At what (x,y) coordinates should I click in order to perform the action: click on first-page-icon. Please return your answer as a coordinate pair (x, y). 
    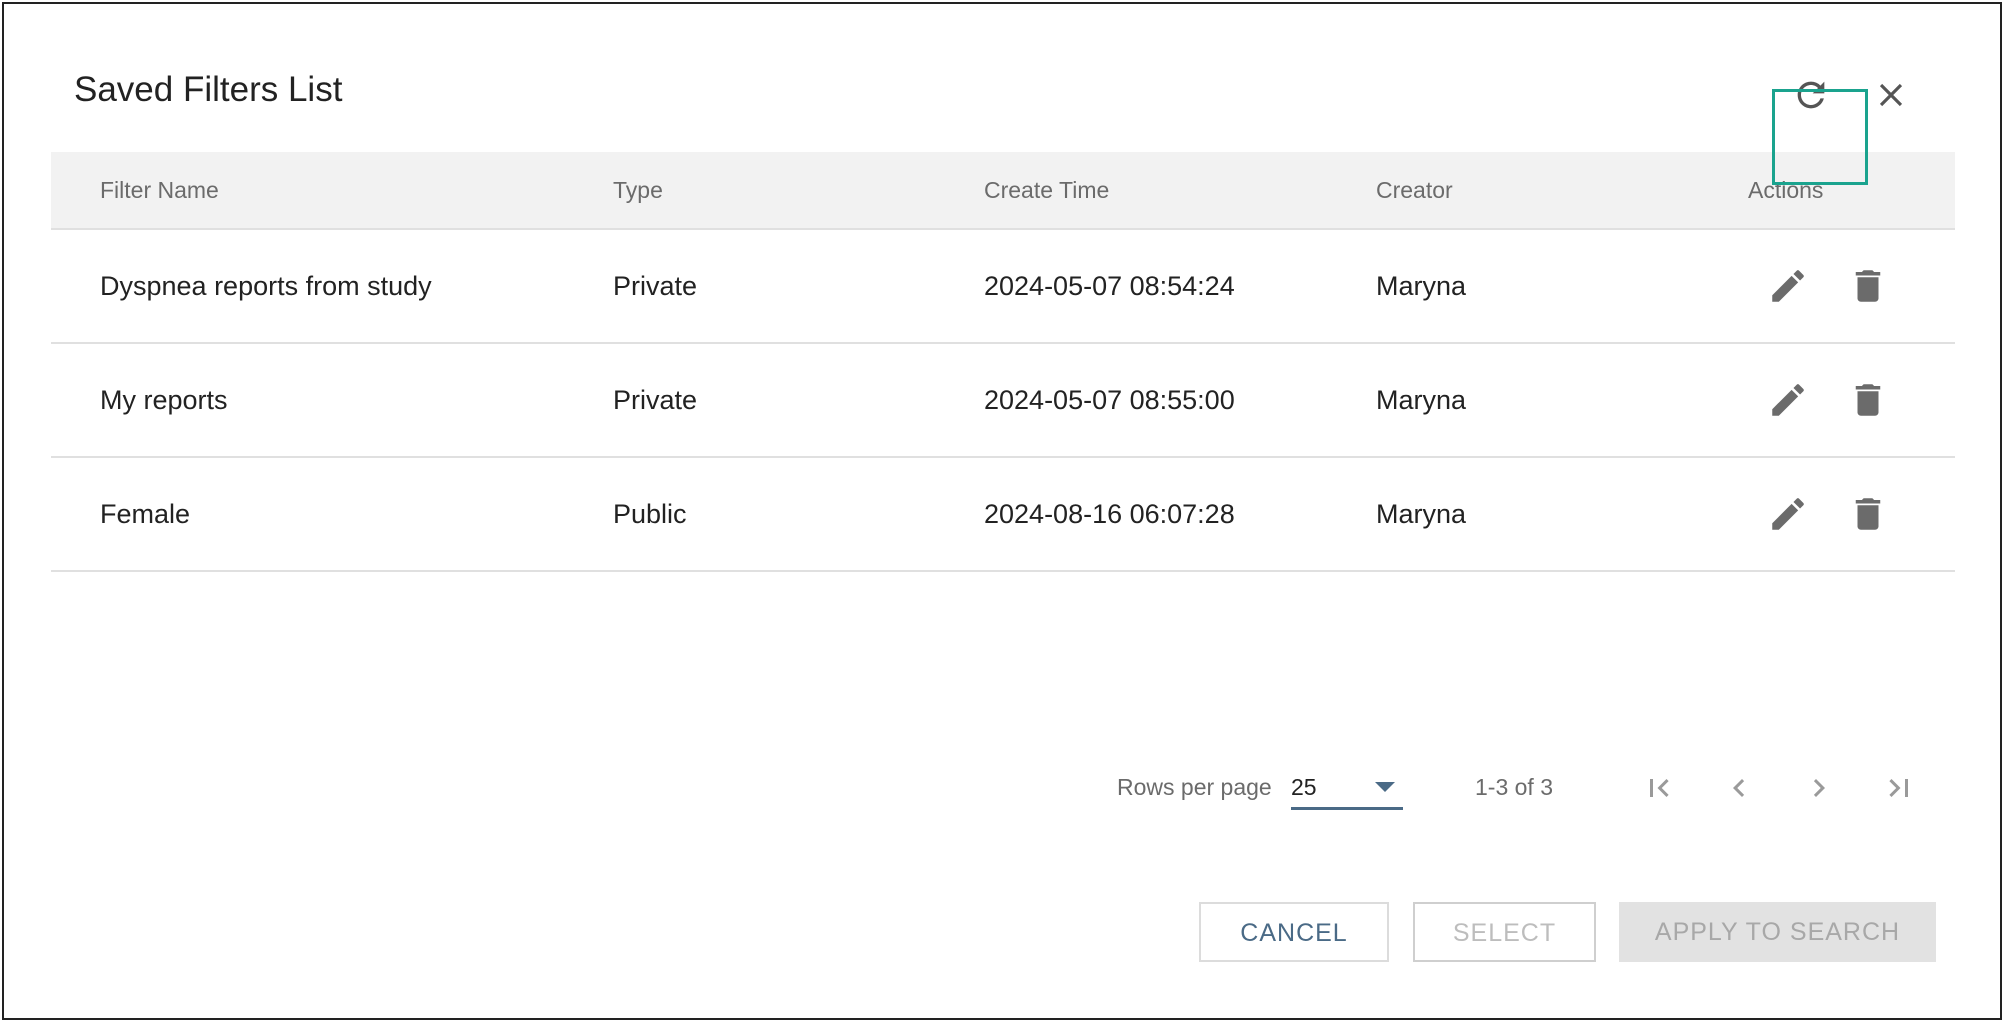
    Looking at the image, I should click on (1659, 788).